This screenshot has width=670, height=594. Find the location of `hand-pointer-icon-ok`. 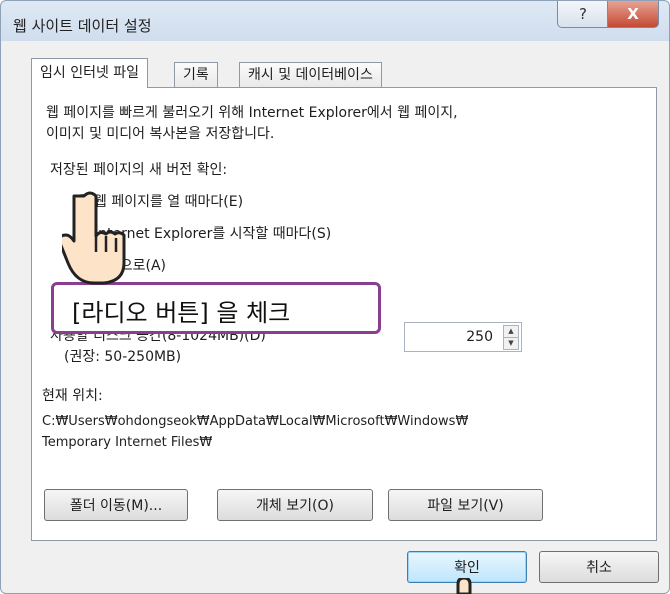

hand-pointer-icon-ok is located at coordinates (464, 586).